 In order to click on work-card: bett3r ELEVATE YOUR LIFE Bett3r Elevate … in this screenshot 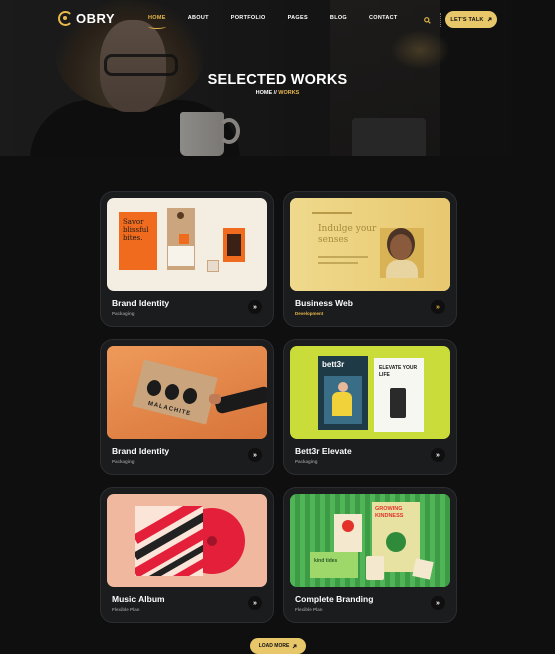, I will do `click(370, 407)`.